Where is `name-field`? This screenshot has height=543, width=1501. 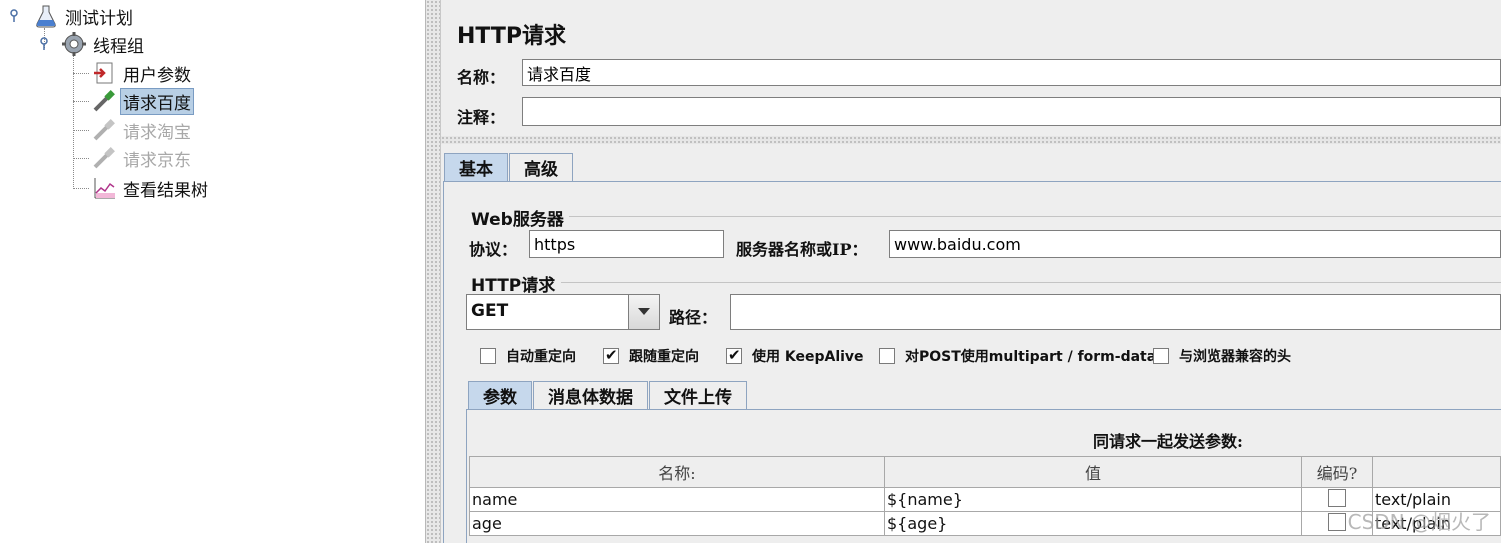 name-field is located at coordinates (1011, 72).